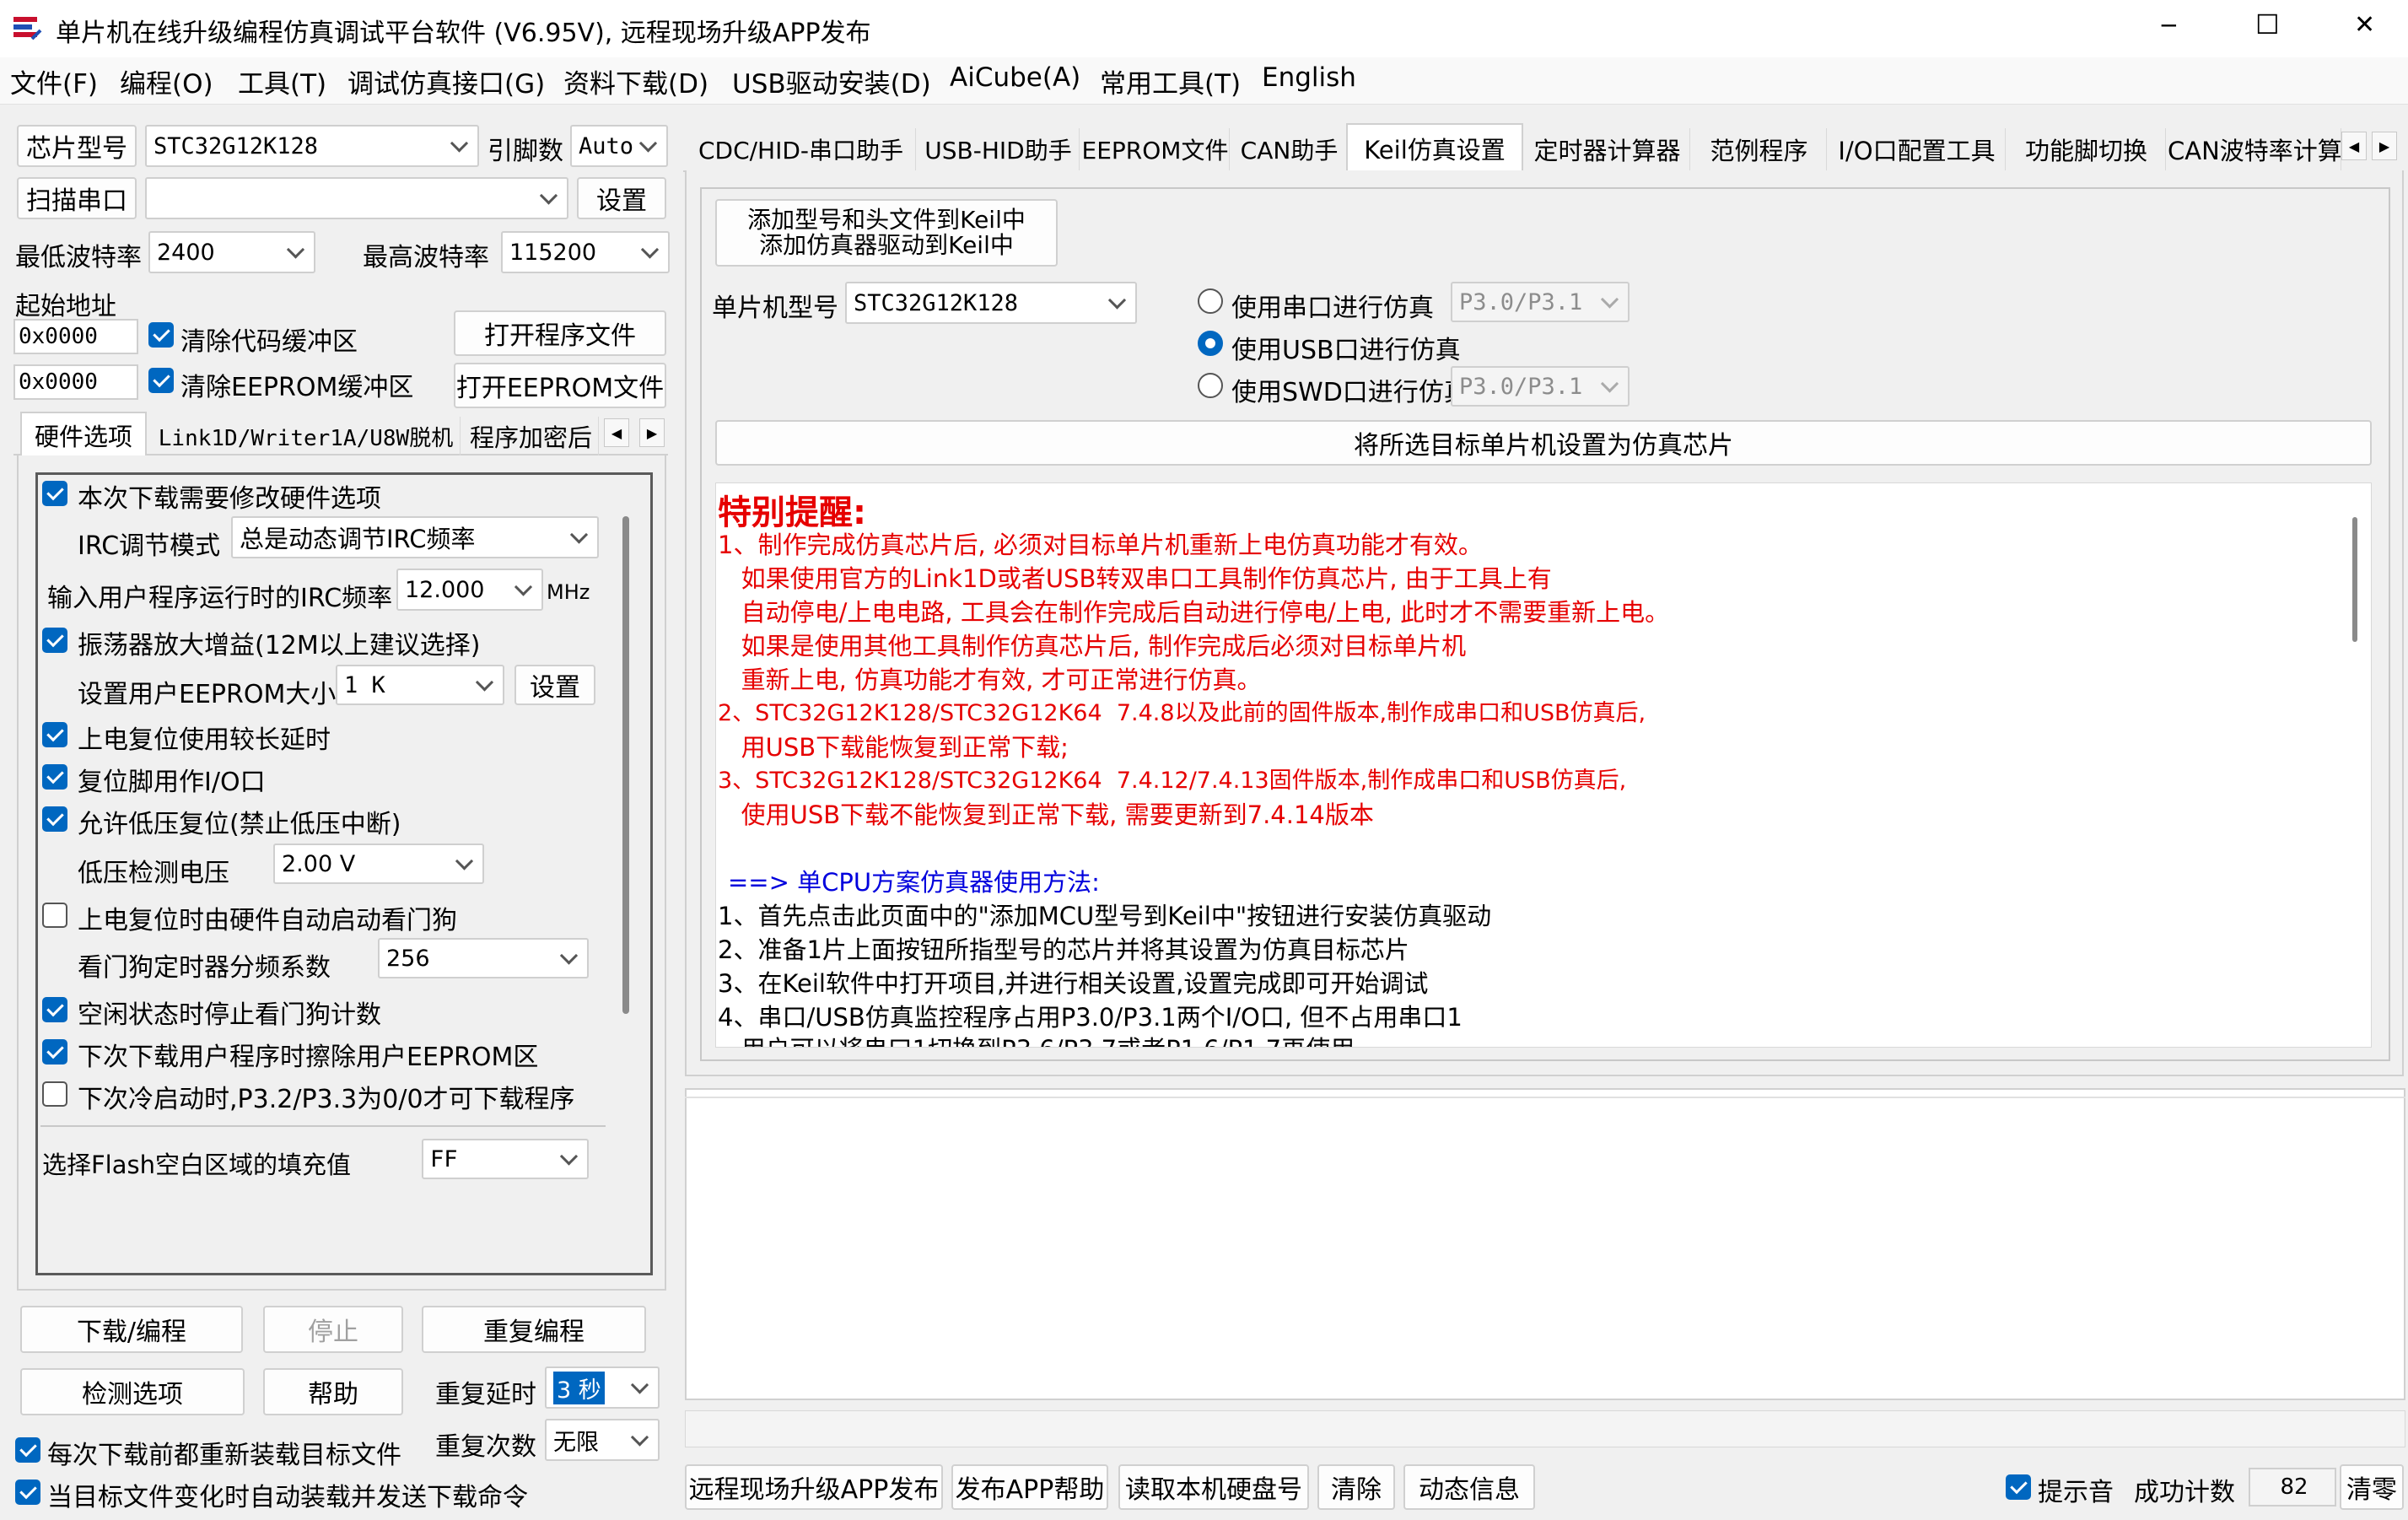 The height and width of the screenshot is (1520, 2408). Describe the element at coordinates (166, 81) in the screenshot. I see `menu-program: 编程(O)` at that location.